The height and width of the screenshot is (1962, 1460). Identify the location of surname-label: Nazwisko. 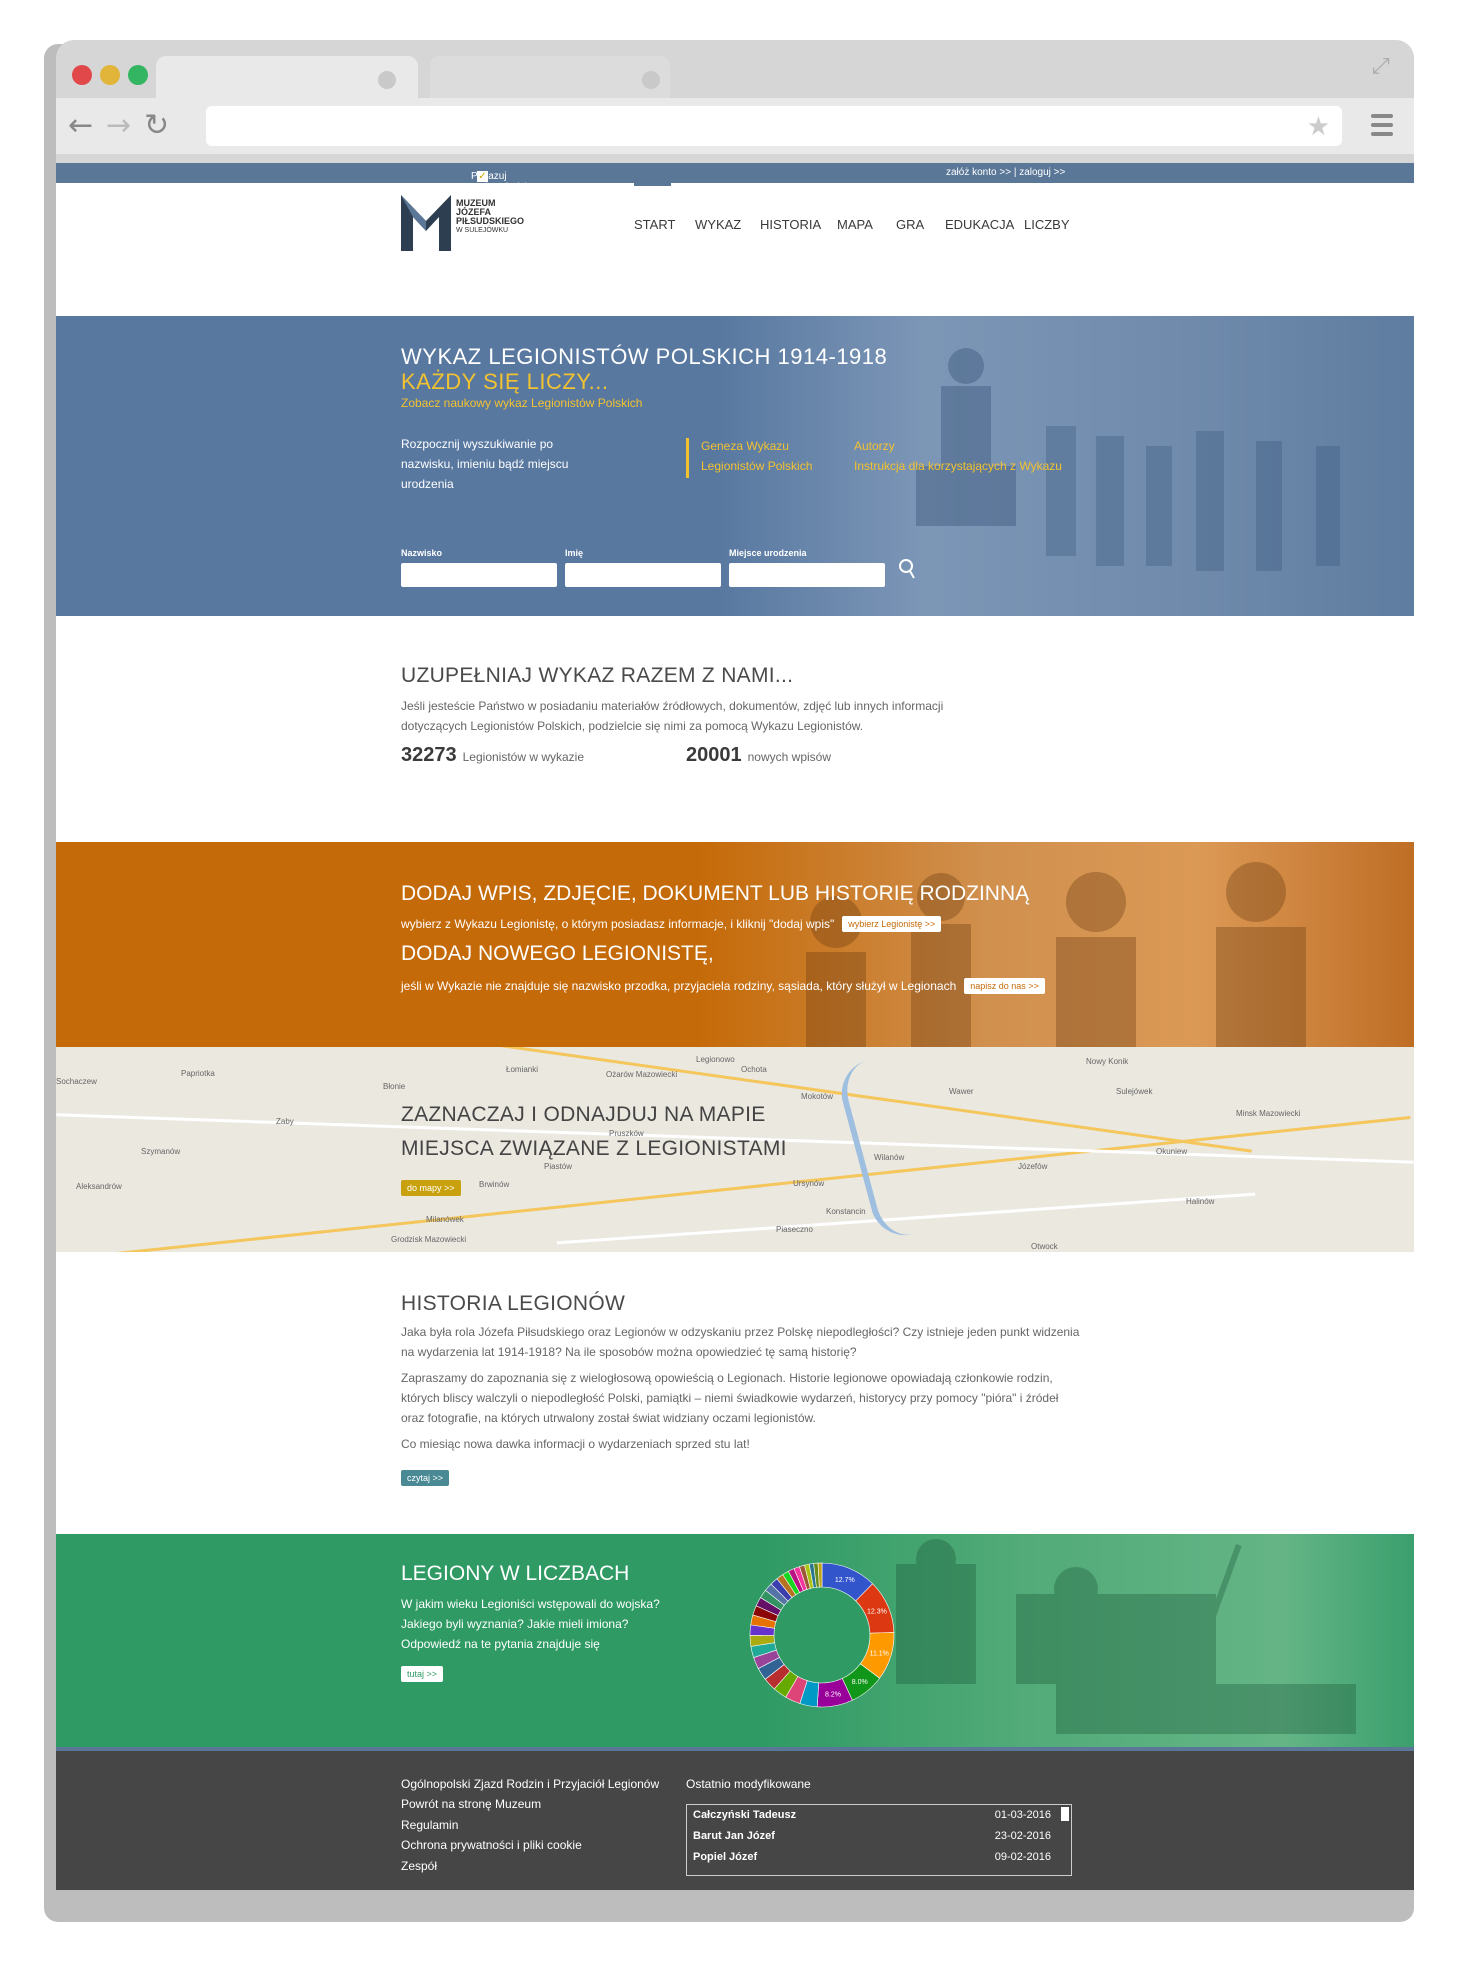
(422, 553).